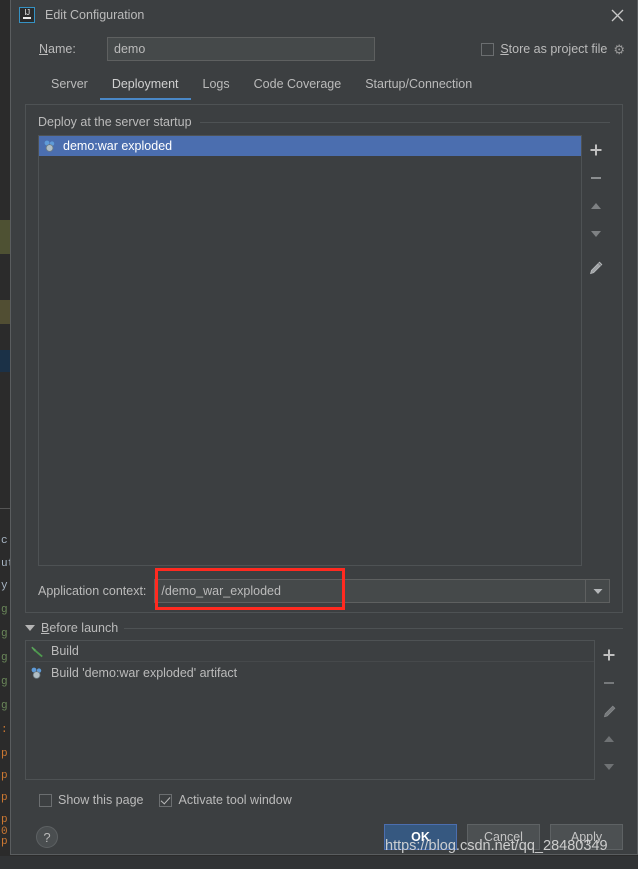 The image size is (638, 869). What do you see at coordinates (404, 122) in the screenshot?
I see `header-divider` at bounding box center [404, 122].